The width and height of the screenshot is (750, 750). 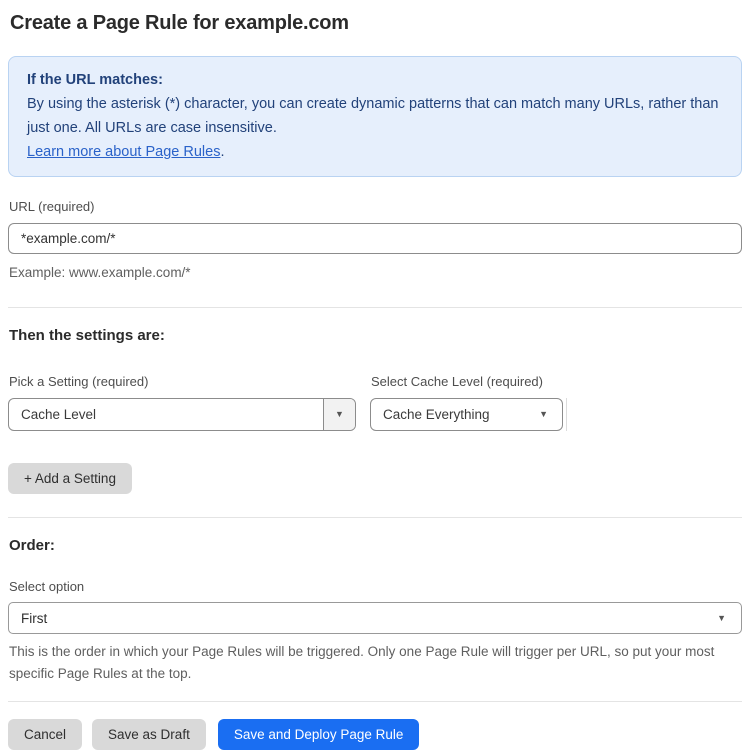 I want to click on learn-more-link: Learn more about Page Rules, so click(x=123, y=152).